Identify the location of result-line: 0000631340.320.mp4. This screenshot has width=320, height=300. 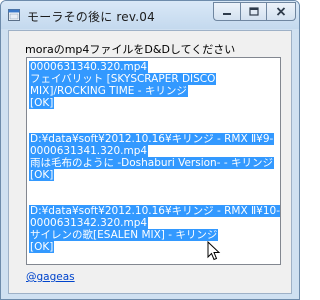
(89, 67).